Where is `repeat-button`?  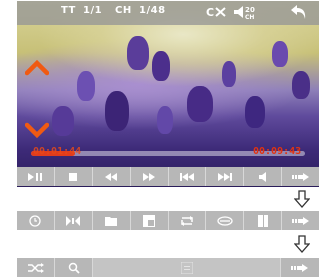 repeat-button is located at coordinates (187, 220).